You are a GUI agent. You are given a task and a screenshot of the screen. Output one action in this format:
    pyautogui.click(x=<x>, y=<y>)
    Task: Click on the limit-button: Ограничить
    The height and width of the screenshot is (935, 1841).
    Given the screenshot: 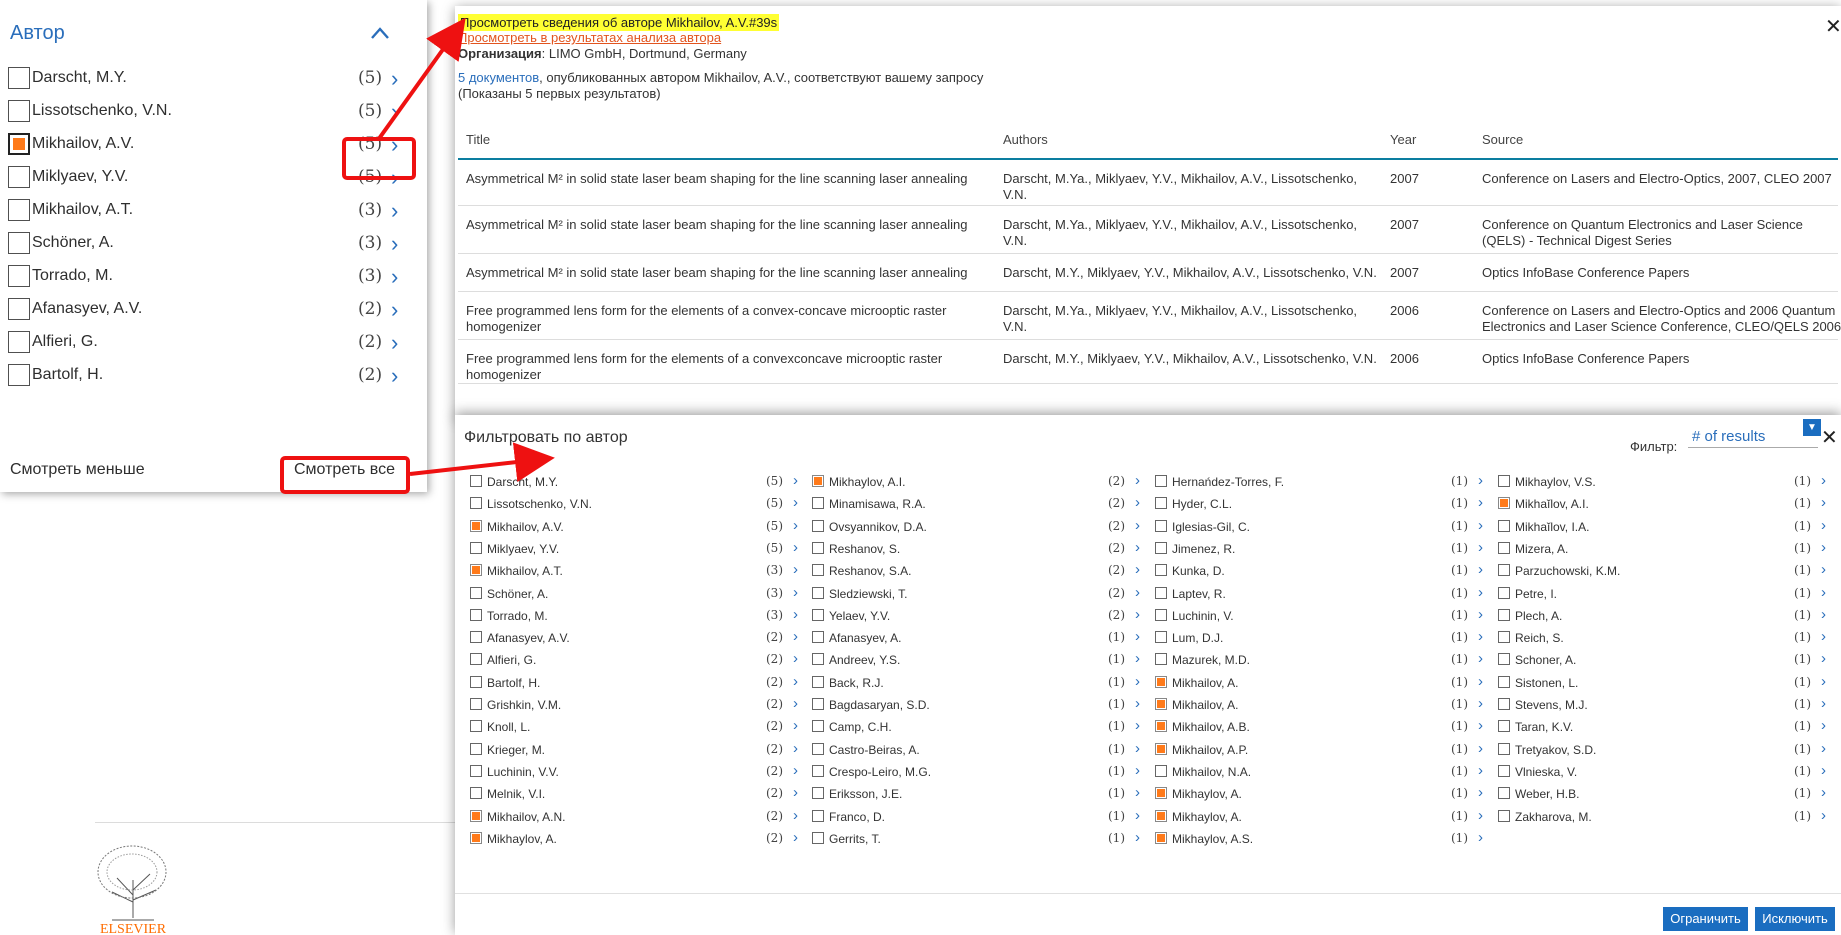 What is the action you would take?
    pyautogui.click(x=1705, y=919)
    